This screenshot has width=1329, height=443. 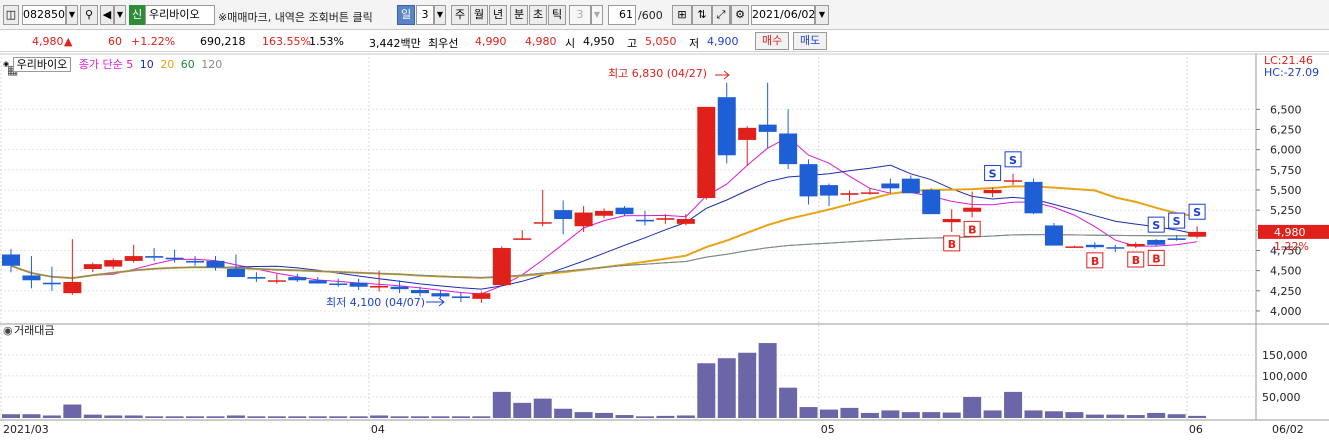 I want to click on date-dropdown-icon: ▼, so click(x=822, y=15).